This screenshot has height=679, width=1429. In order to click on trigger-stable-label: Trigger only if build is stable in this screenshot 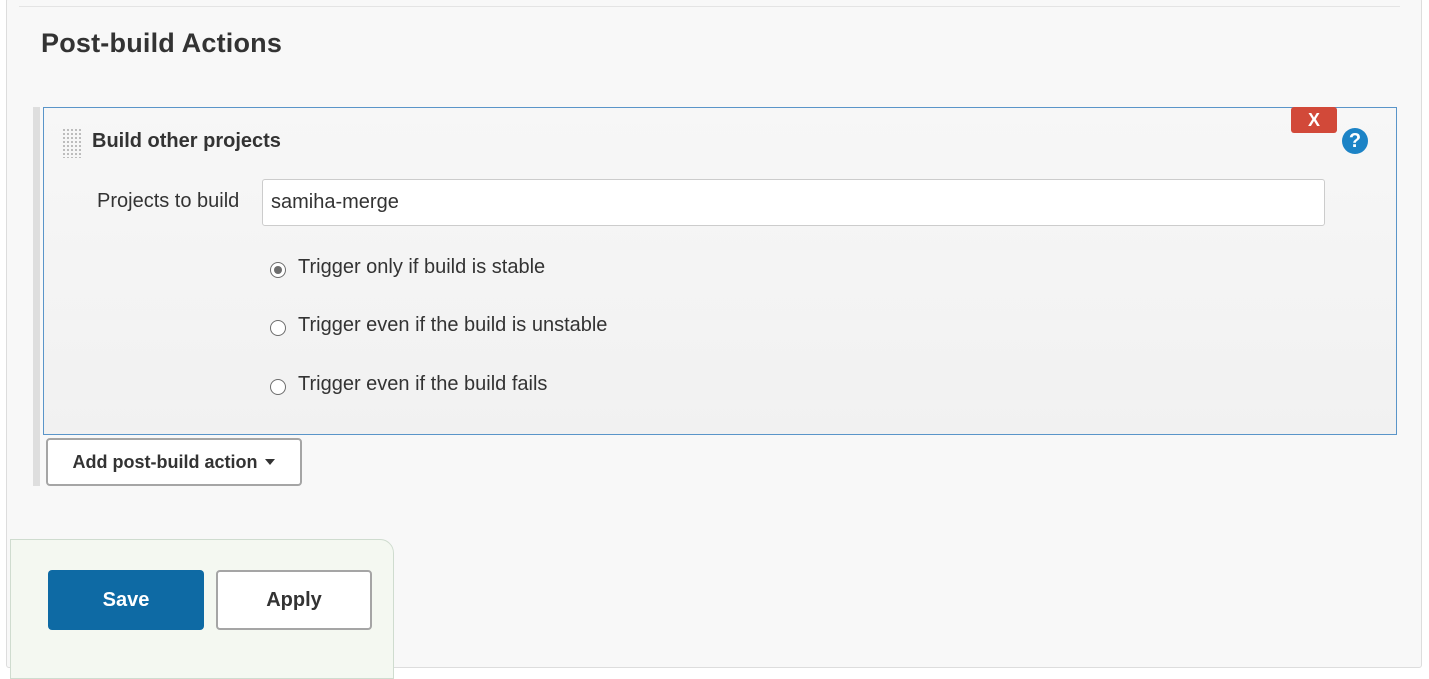, I will do `click(422, 266)`.